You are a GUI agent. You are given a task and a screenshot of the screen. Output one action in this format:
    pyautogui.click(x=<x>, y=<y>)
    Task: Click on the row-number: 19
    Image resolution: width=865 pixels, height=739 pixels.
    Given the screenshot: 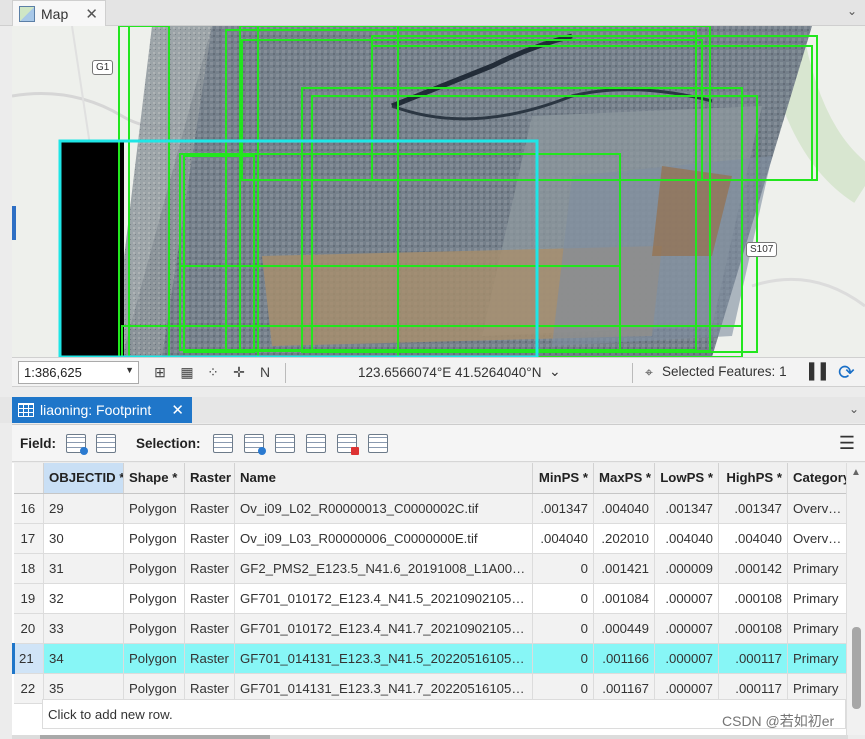 What is the action you would take?
    pyautogui.click(x=28, y=598)
    